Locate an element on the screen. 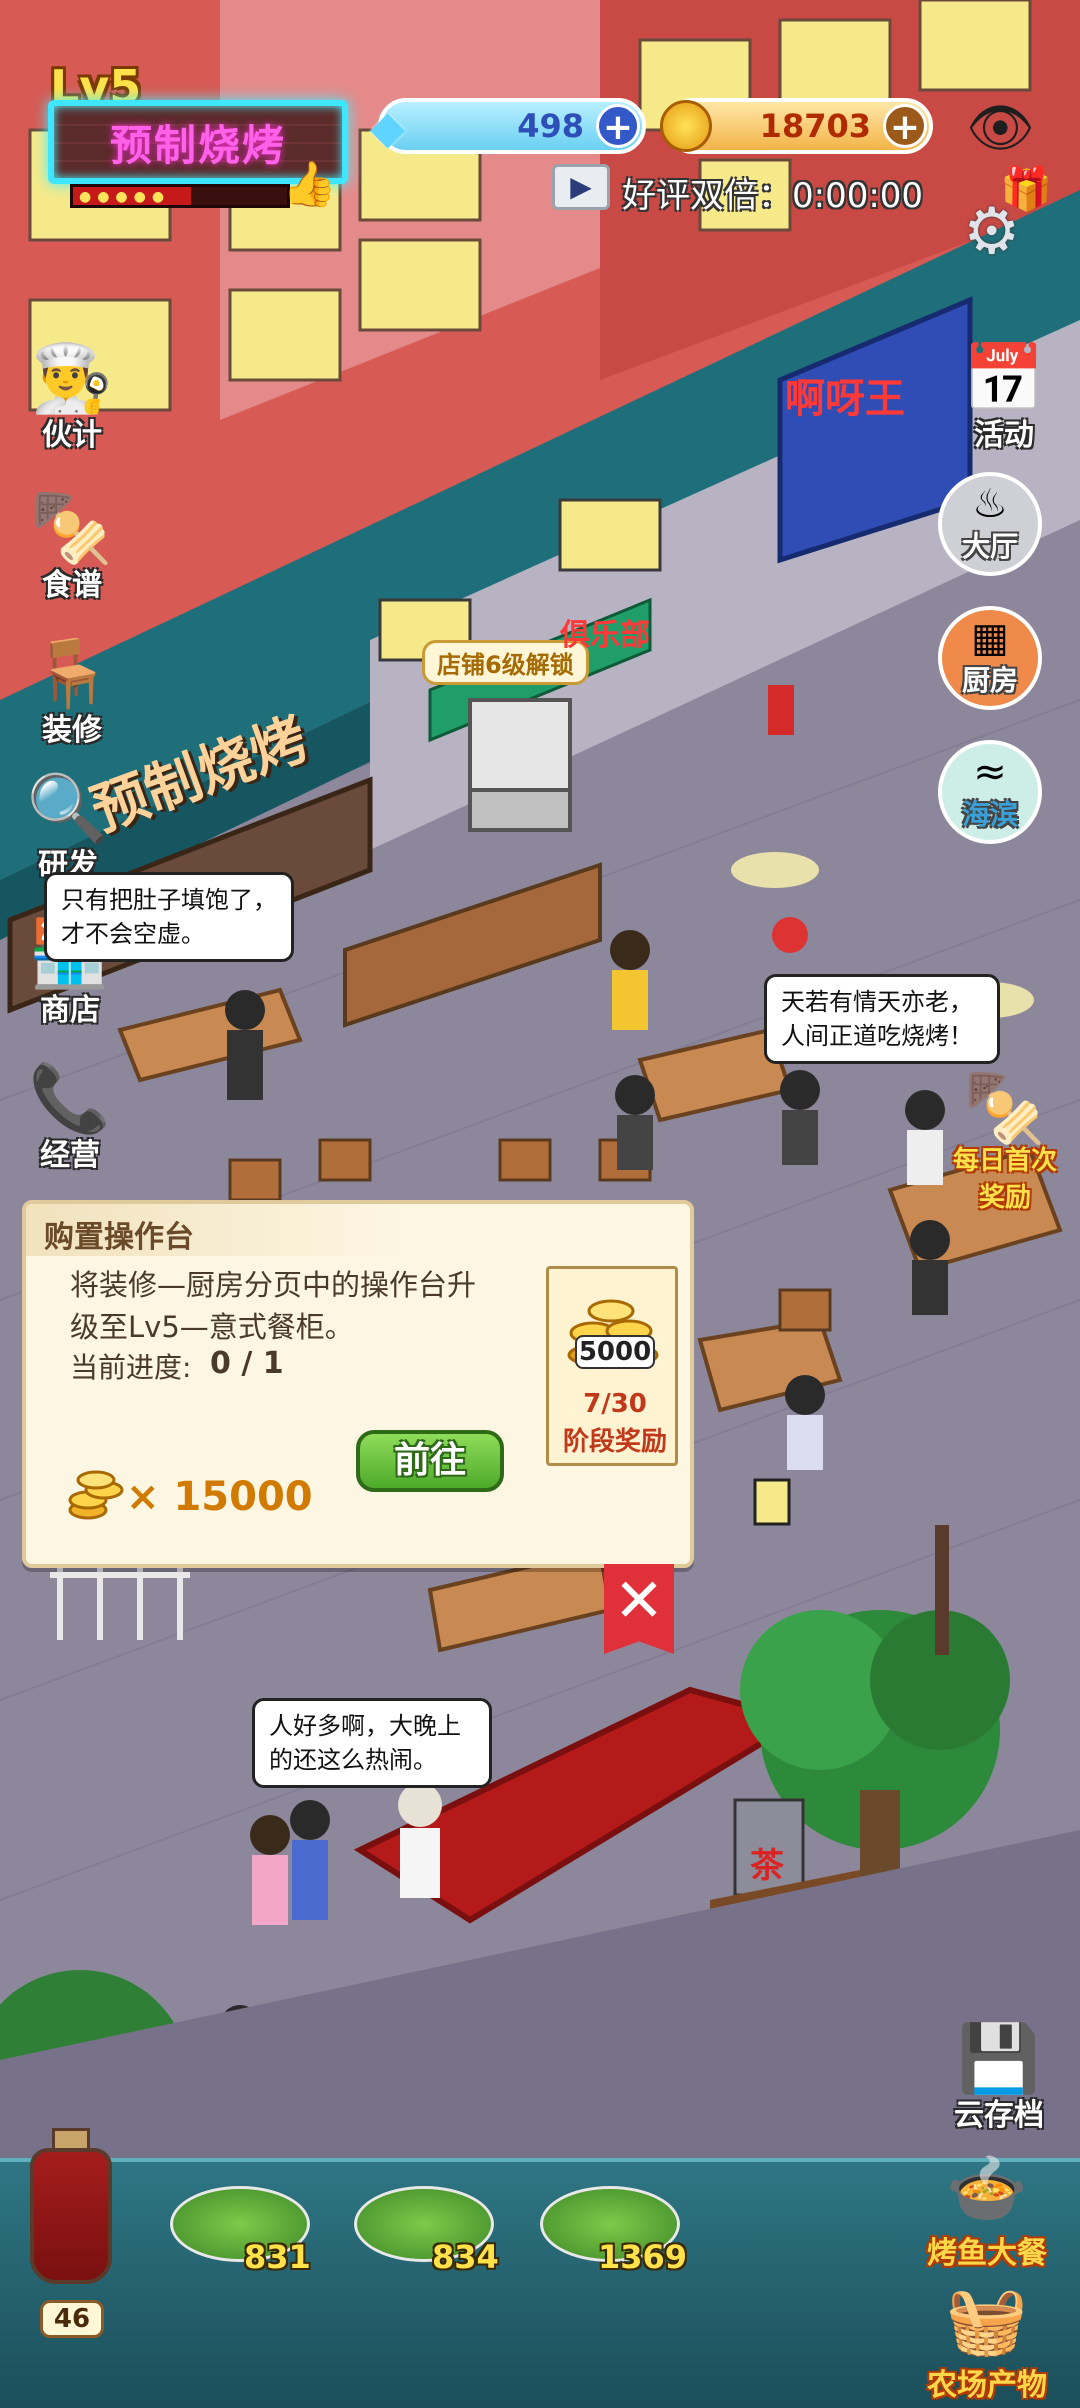 This screenshot has width=1080, height=2408. add-coins-button: + is located at coordinates (905, 126).